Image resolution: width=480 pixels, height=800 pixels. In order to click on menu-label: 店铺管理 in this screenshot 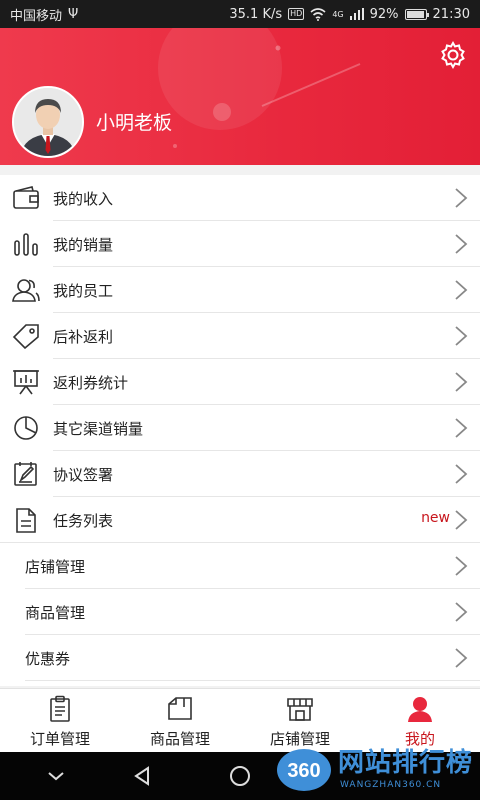, I will do `click(55, 567)`.